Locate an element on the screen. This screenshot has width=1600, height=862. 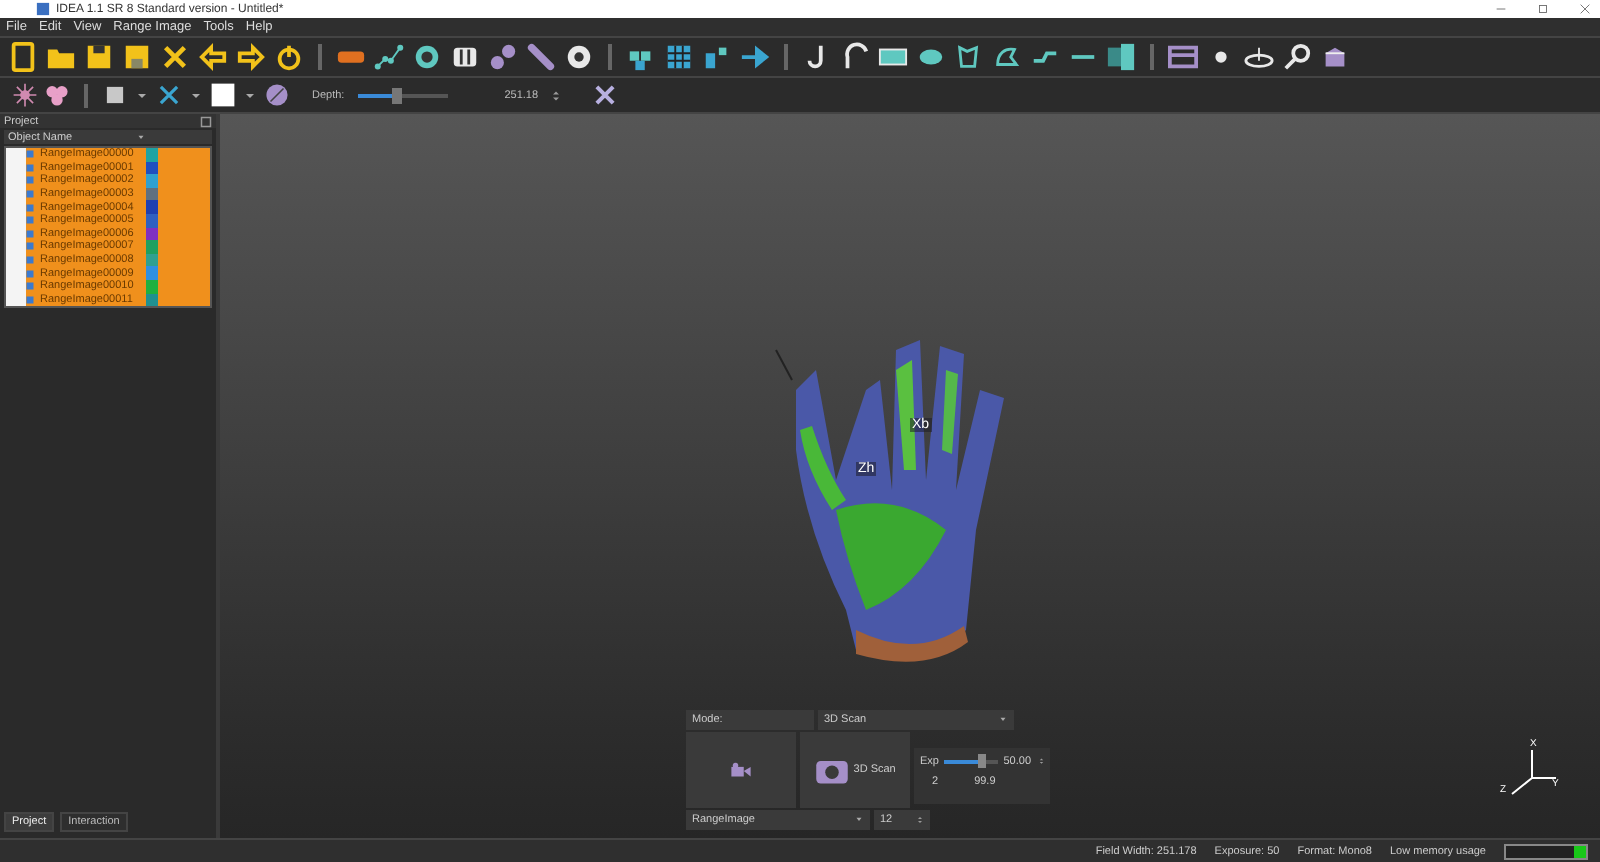
video-button is located at coordinates (741, 770).